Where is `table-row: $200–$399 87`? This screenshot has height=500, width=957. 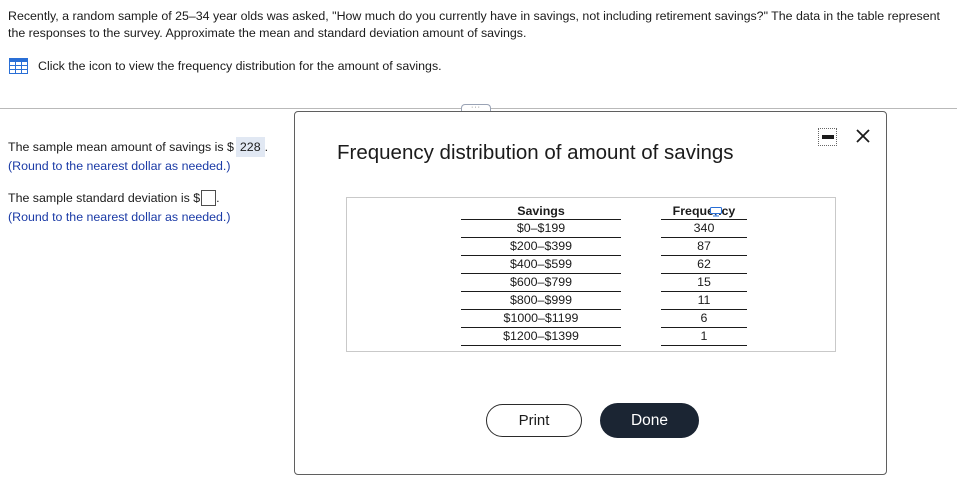 table-row: $200–$399 87 is located at coordinates (604, 246).